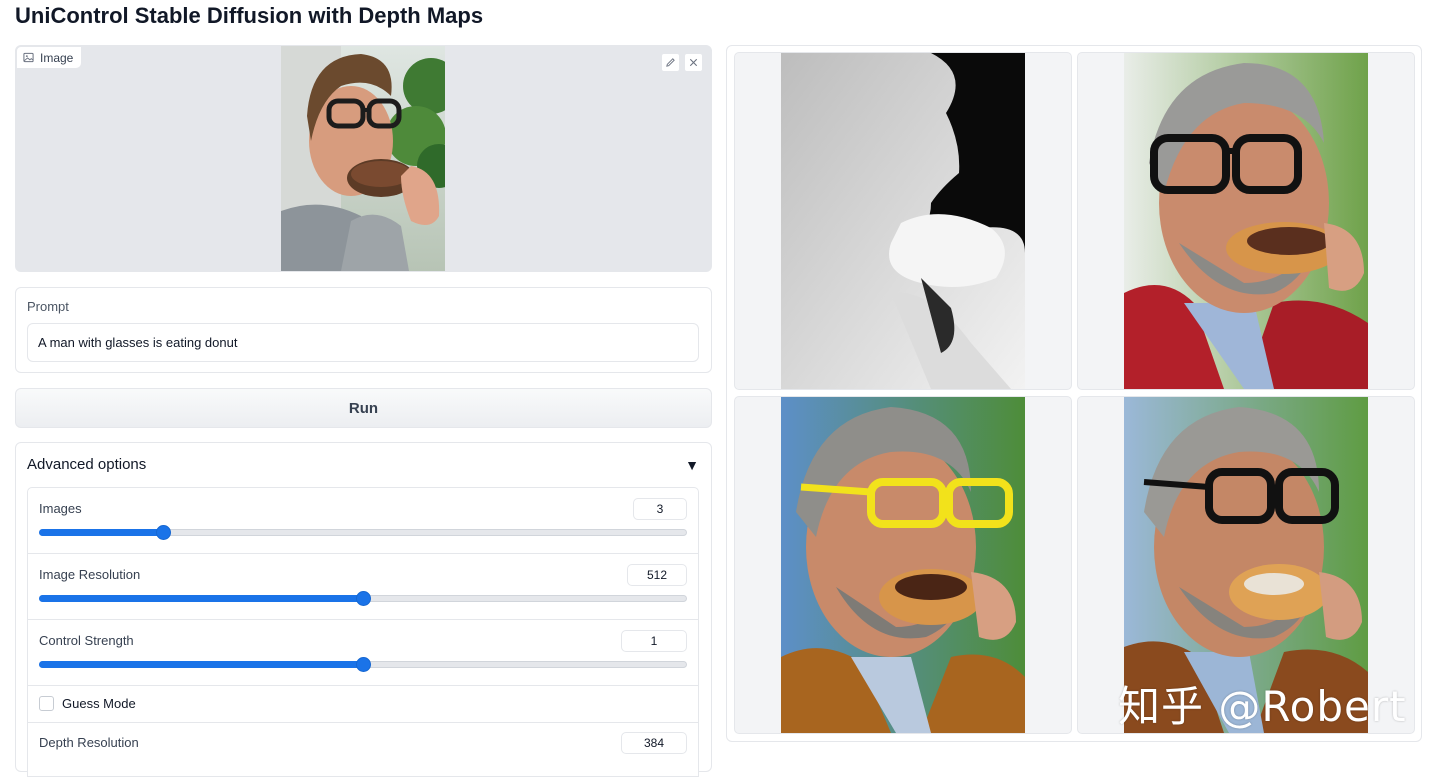  I want to click on prompt-label: Prompt, so click(48, 306).